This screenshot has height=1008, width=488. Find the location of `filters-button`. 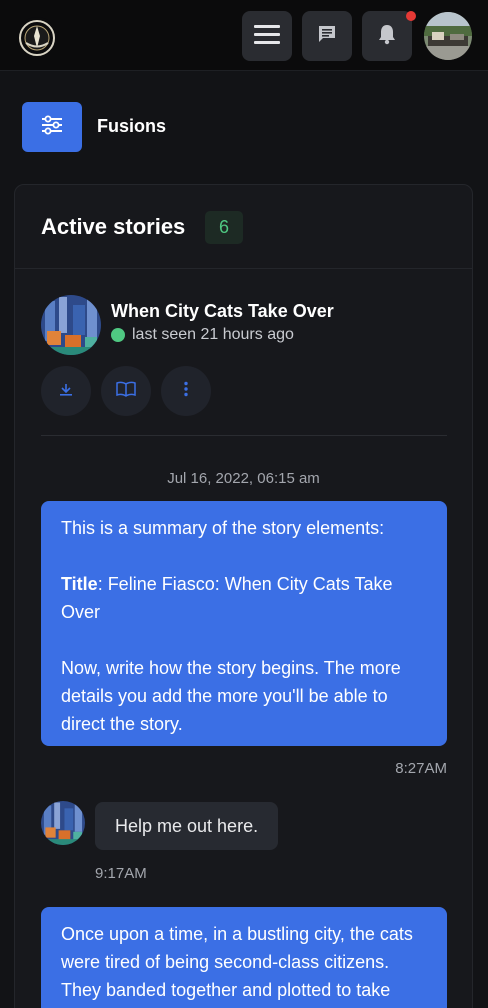

filters-button is located at coordinates (52, 127).